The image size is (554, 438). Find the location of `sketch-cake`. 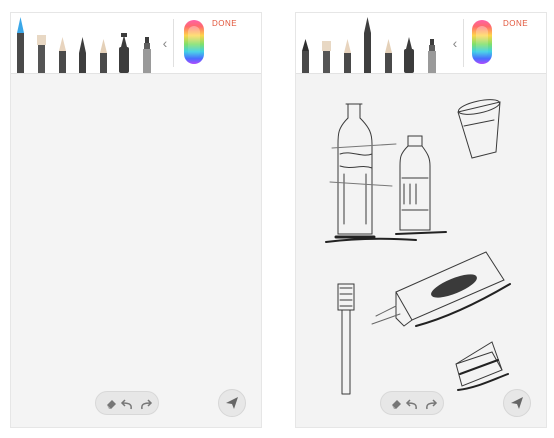

sketch-cake is located at coordinates (482, 366).